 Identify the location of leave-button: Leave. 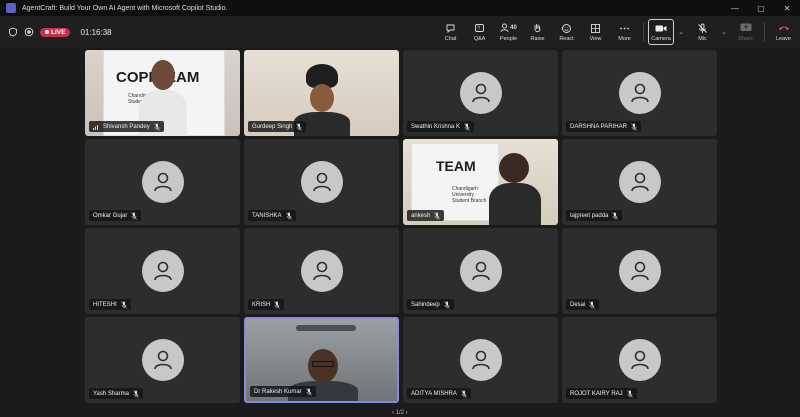
(783, 32).